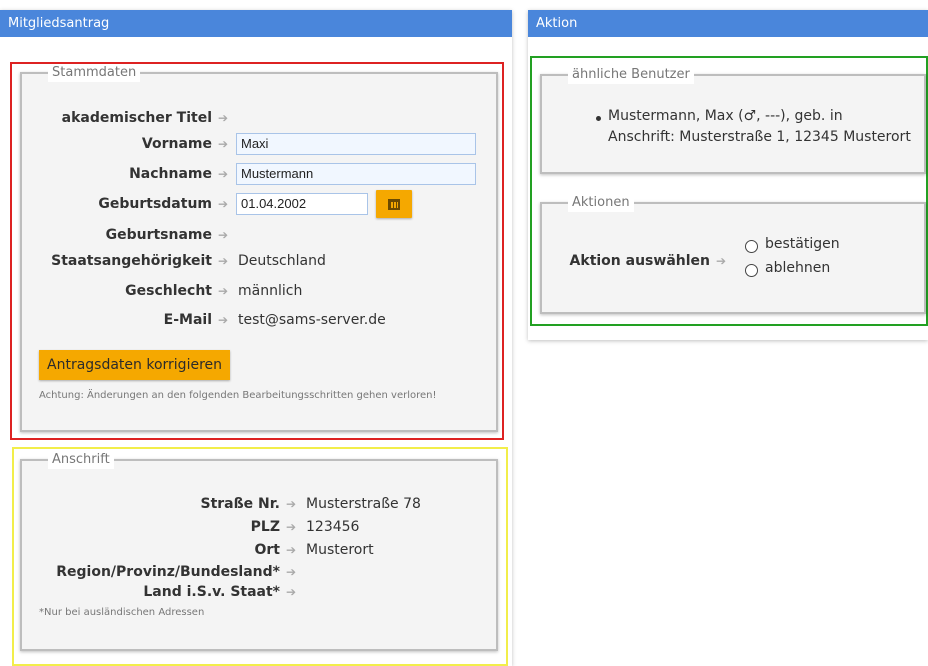 The image size is (928, 666). What do you see at coordinates (735, 261) in the screenshot?
I see `field-aktion-auswaehlen: Aktion auswählen ➔` at bounding box center [735, 261].